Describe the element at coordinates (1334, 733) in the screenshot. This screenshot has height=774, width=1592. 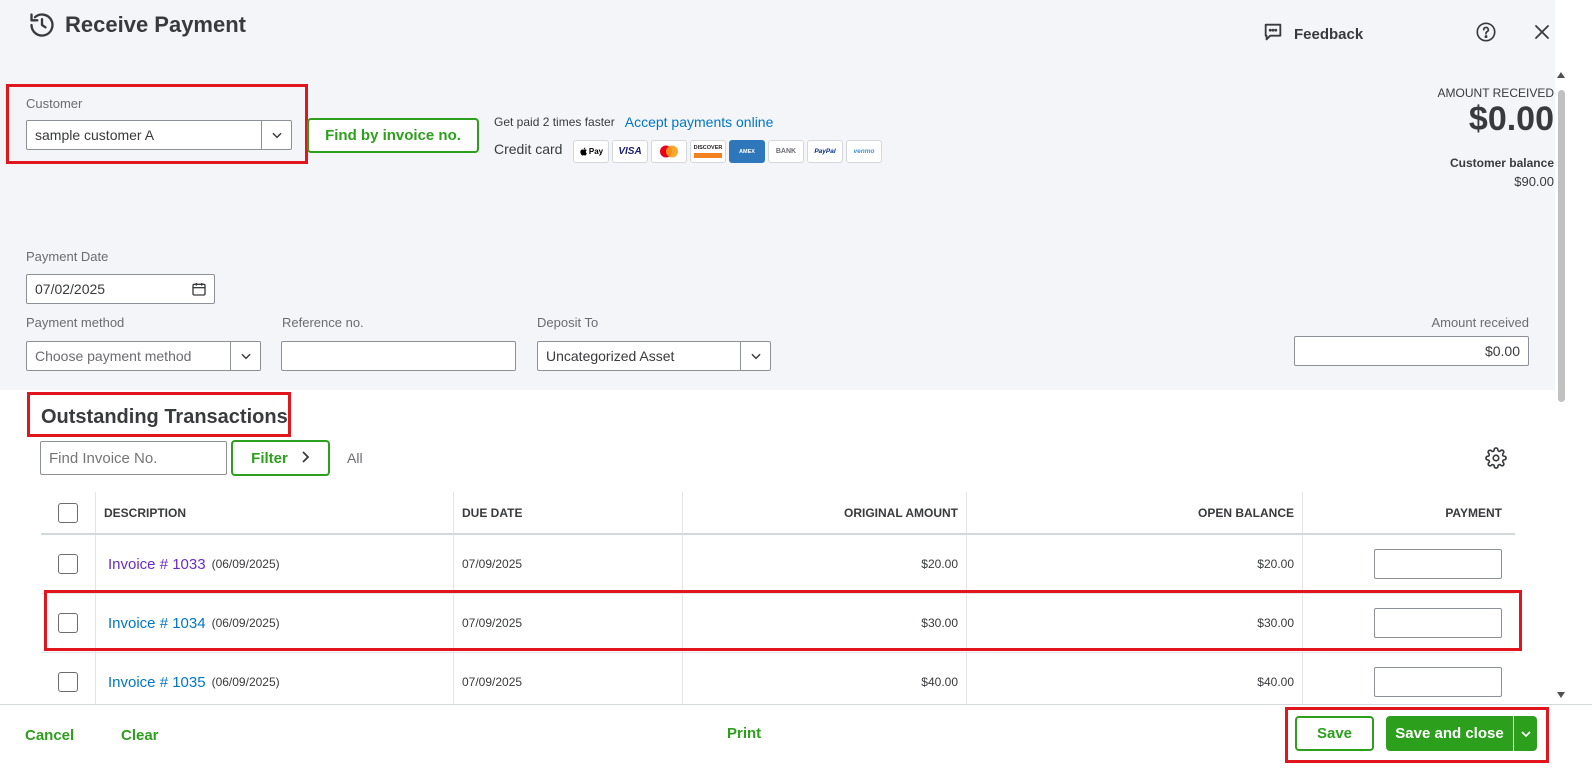
I see `save-button: Save` at that location.